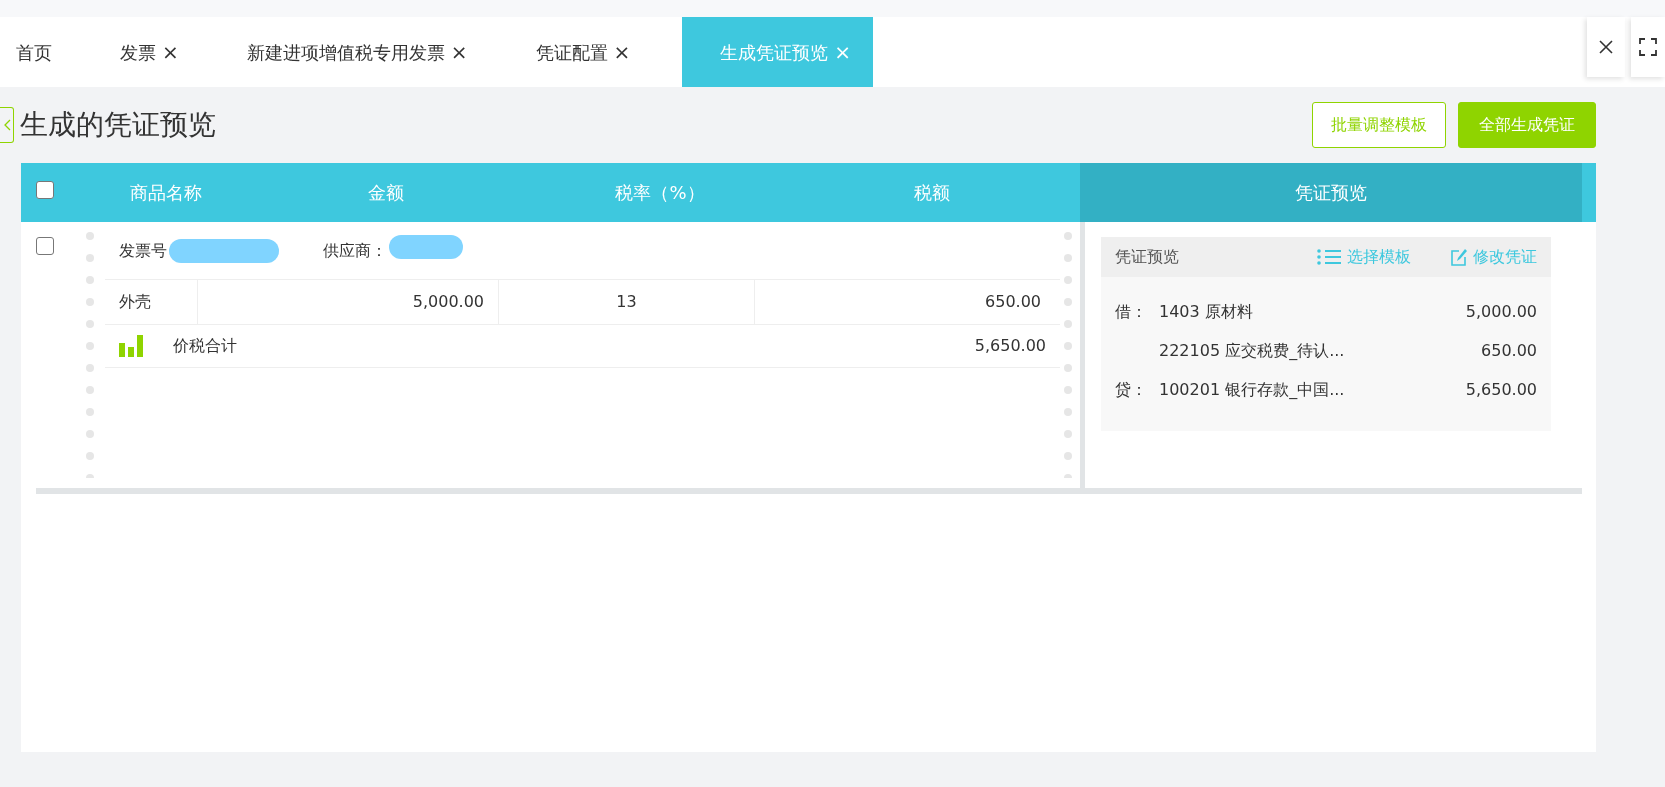 This screenshot has height=787, width=1665. I want to click on table-cell-text: 650.00, so click(1013, 302).